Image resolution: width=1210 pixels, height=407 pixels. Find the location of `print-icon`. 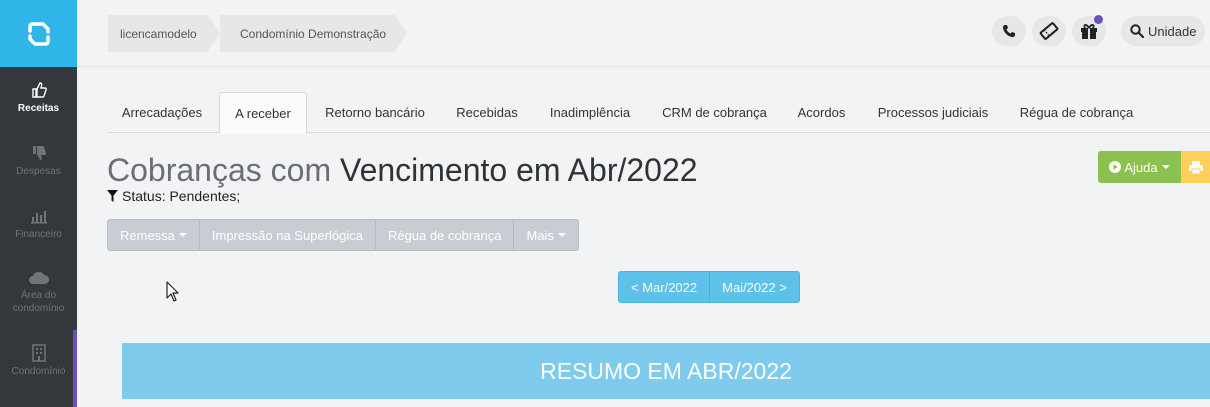

print-icon is located at coordinates (1195, 167).